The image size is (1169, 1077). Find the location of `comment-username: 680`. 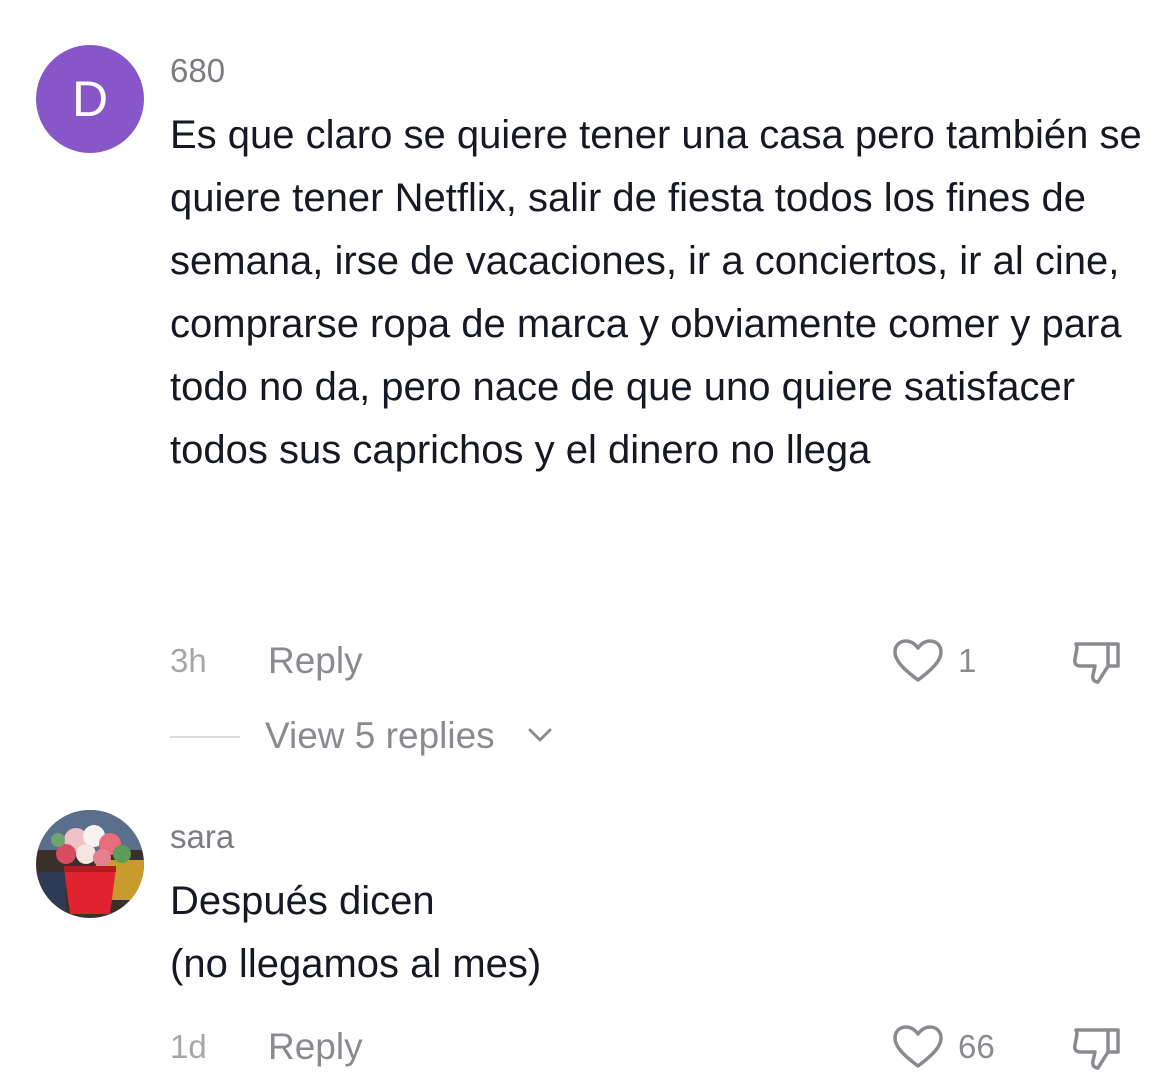

comment-username: 680 is located at coordinates (197, 71).